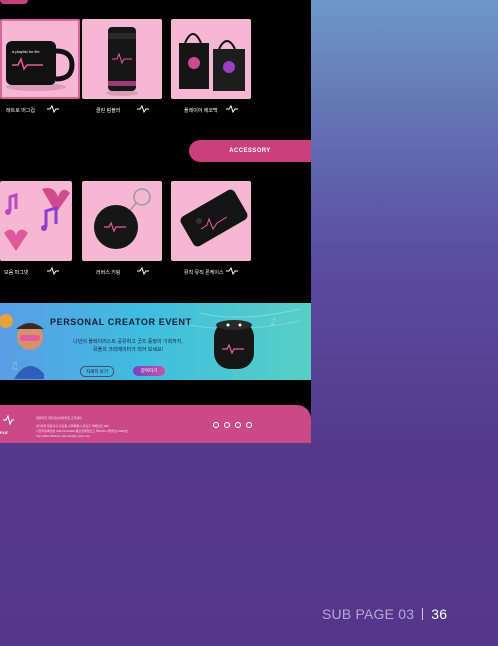 This screenshot has width=498, height=646. I want to click on page-number-label: SUB PAGE 03 36, so click(384, 614).